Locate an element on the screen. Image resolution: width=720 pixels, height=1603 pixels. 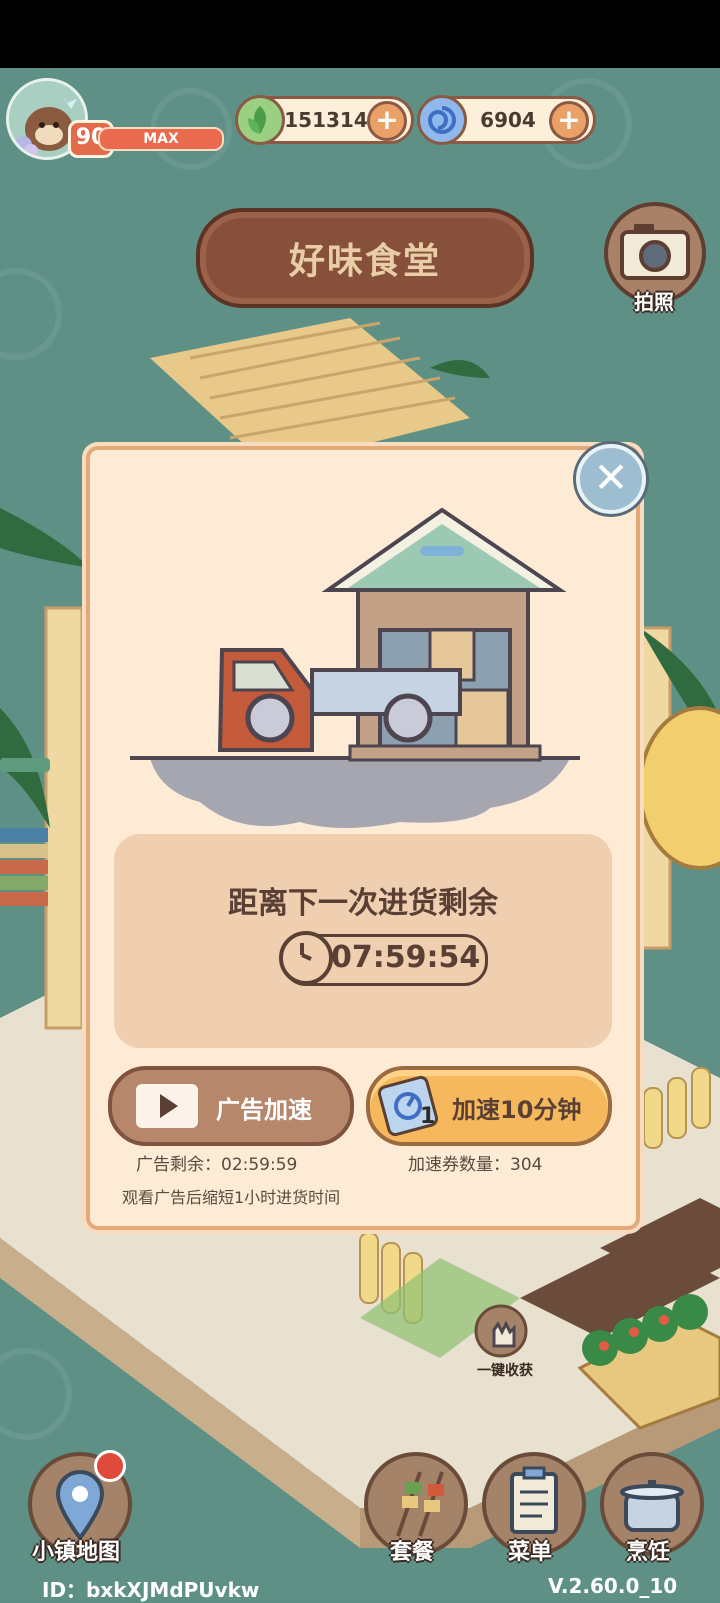
leaf-resource-counter: 151314 + is located at coordinates (324, 120).